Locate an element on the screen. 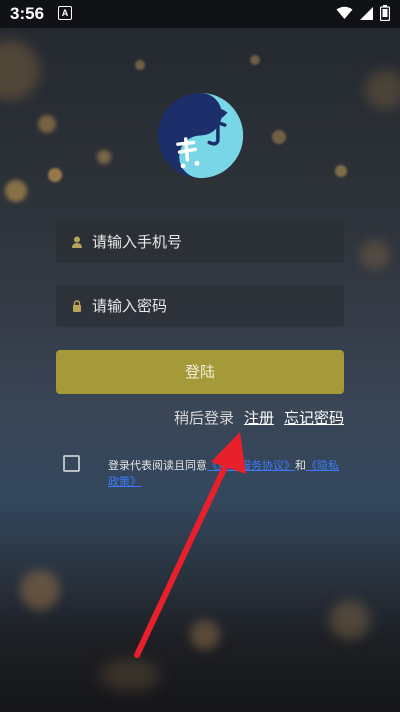 Image resolution: width=400 pixels, height=712 pixels. notification-icon: A is located at coordinates (65, 13).